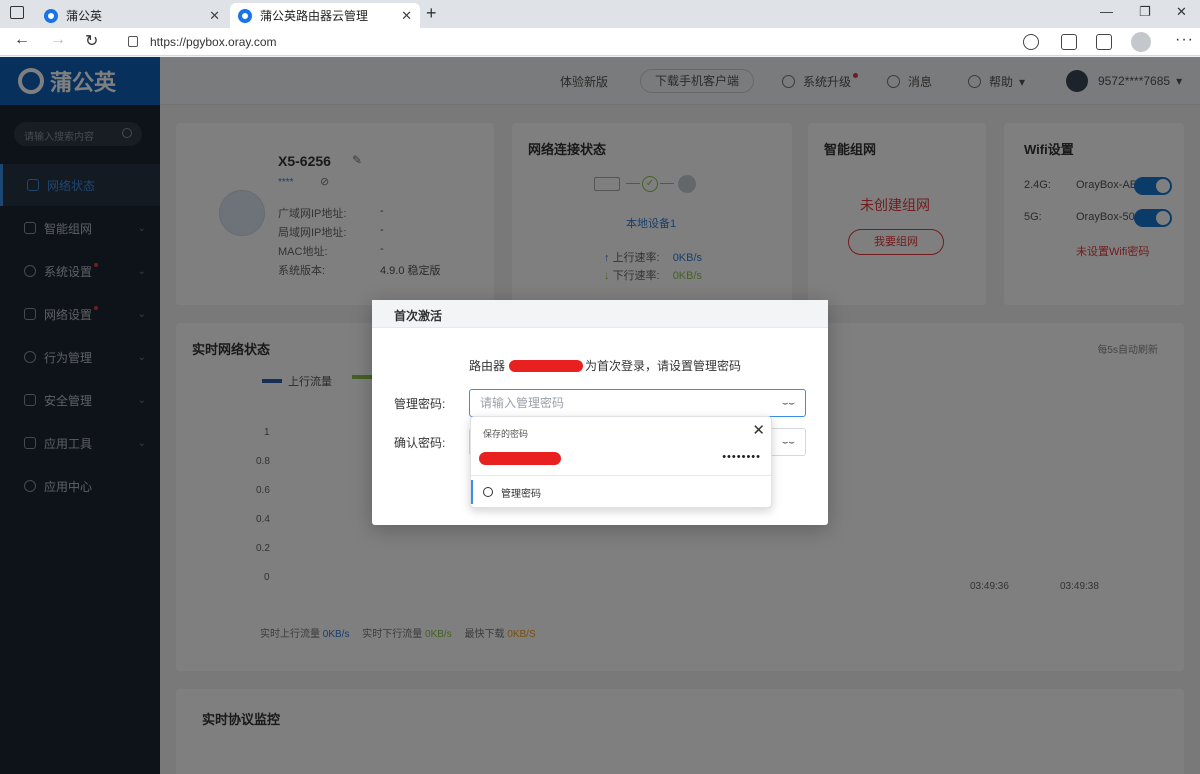  I want to click on dialog-description: 路由器 为首次登录，请设置管理密码, so click(605, 365).